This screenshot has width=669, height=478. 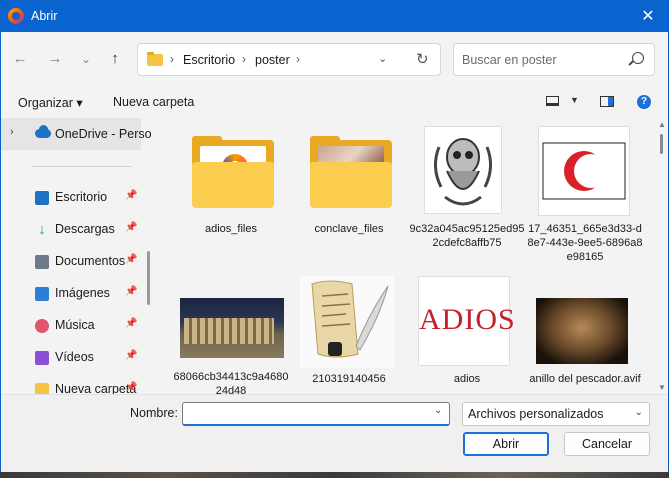 What do you see at coordinates (231, 229) in the screenshot?
I see `file-name: adios_files` at bounding box center [231, 229].